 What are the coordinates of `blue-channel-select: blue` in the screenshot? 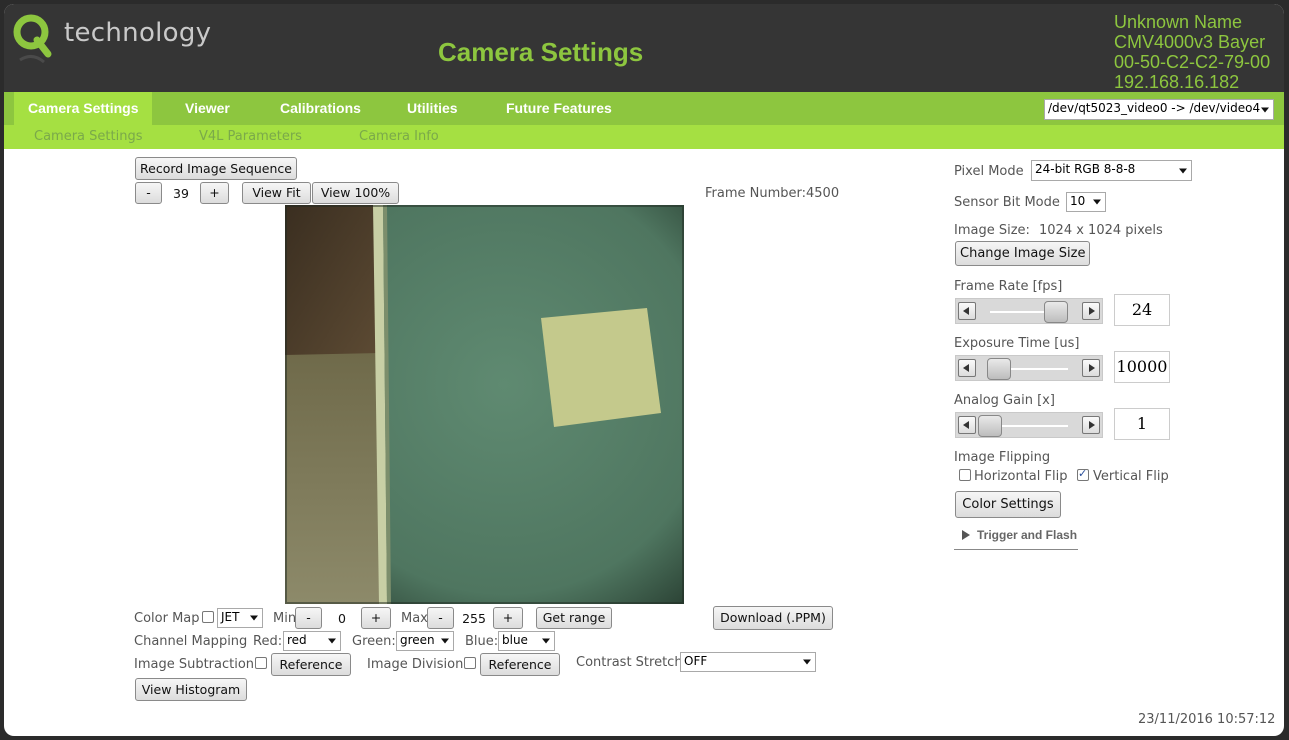 It's located at (526, 641).